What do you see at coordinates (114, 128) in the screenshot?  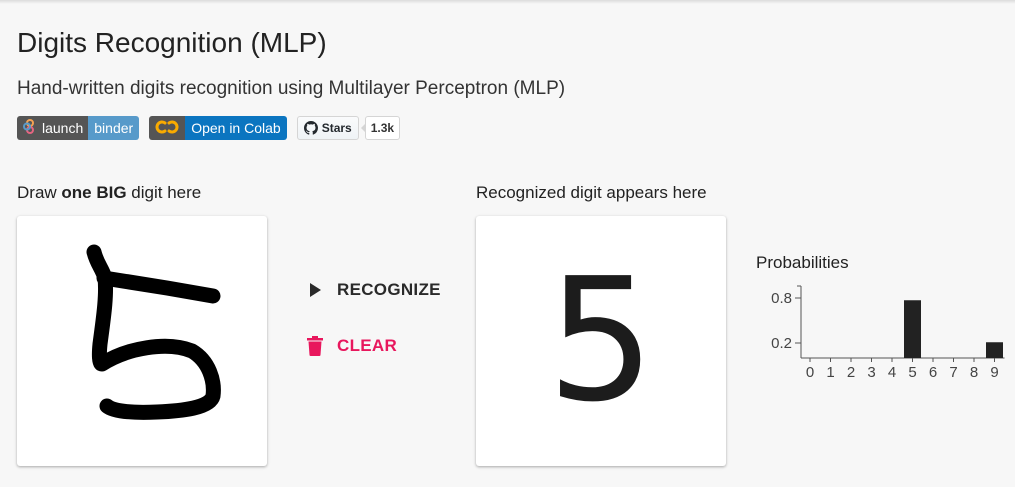 I see `binder-badge-right: binder` at bounding box center [114, 128].